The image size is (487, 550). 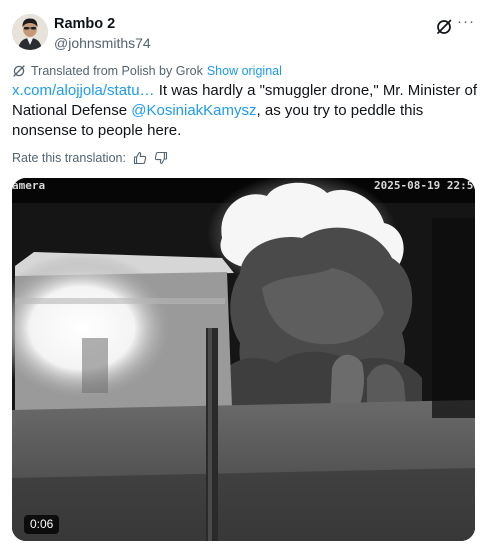 What do you see at coordinates (140, 158) in the screenshot?
I see `thumbs-up-icon` at bounding box center [140, 158].